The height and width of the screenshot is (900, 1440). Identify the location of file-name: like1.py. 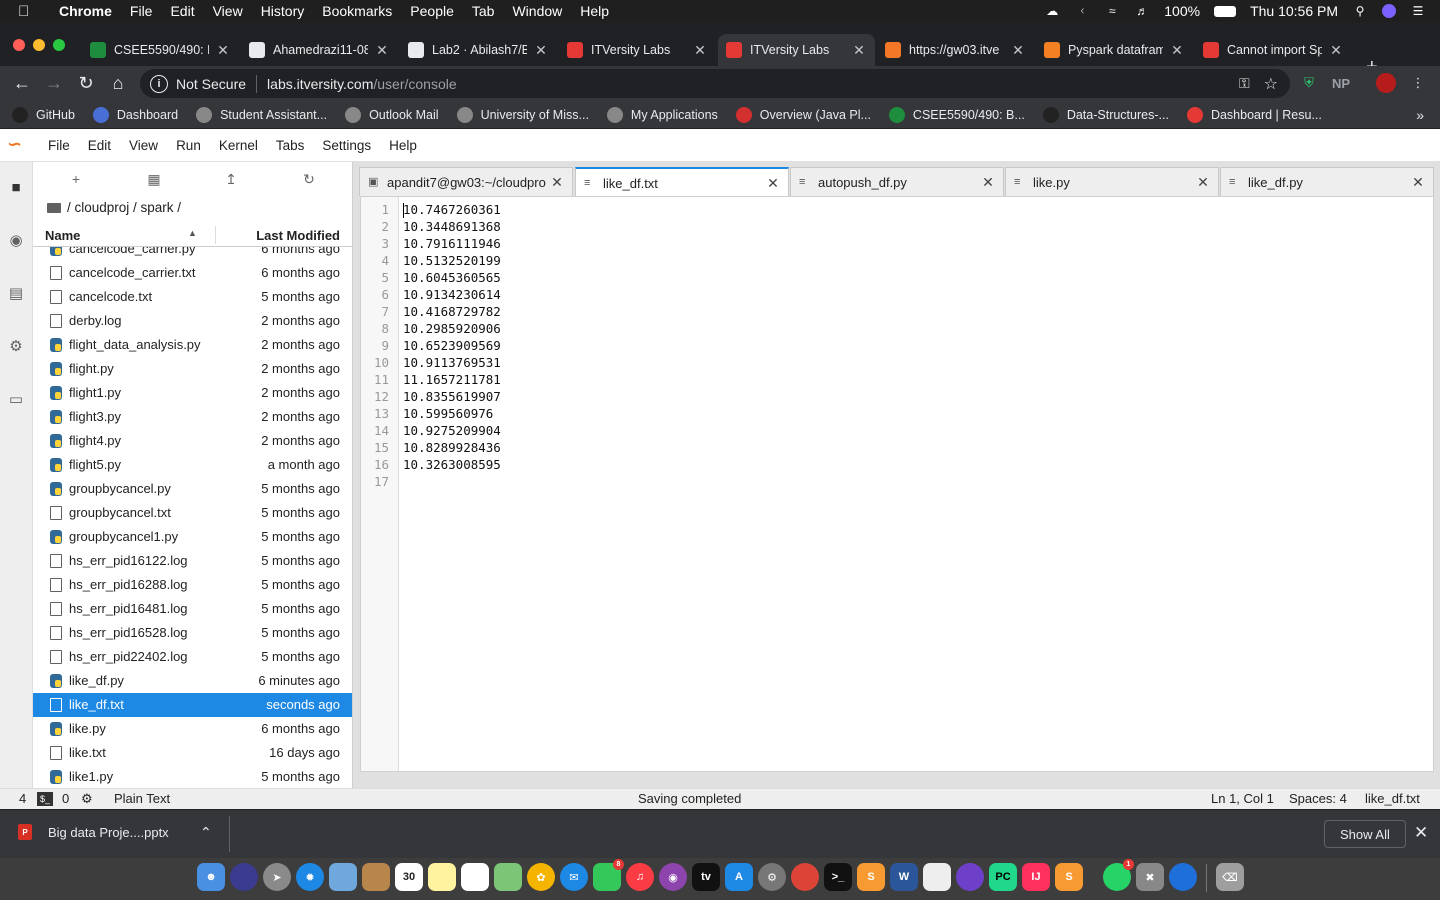
(91, 776).